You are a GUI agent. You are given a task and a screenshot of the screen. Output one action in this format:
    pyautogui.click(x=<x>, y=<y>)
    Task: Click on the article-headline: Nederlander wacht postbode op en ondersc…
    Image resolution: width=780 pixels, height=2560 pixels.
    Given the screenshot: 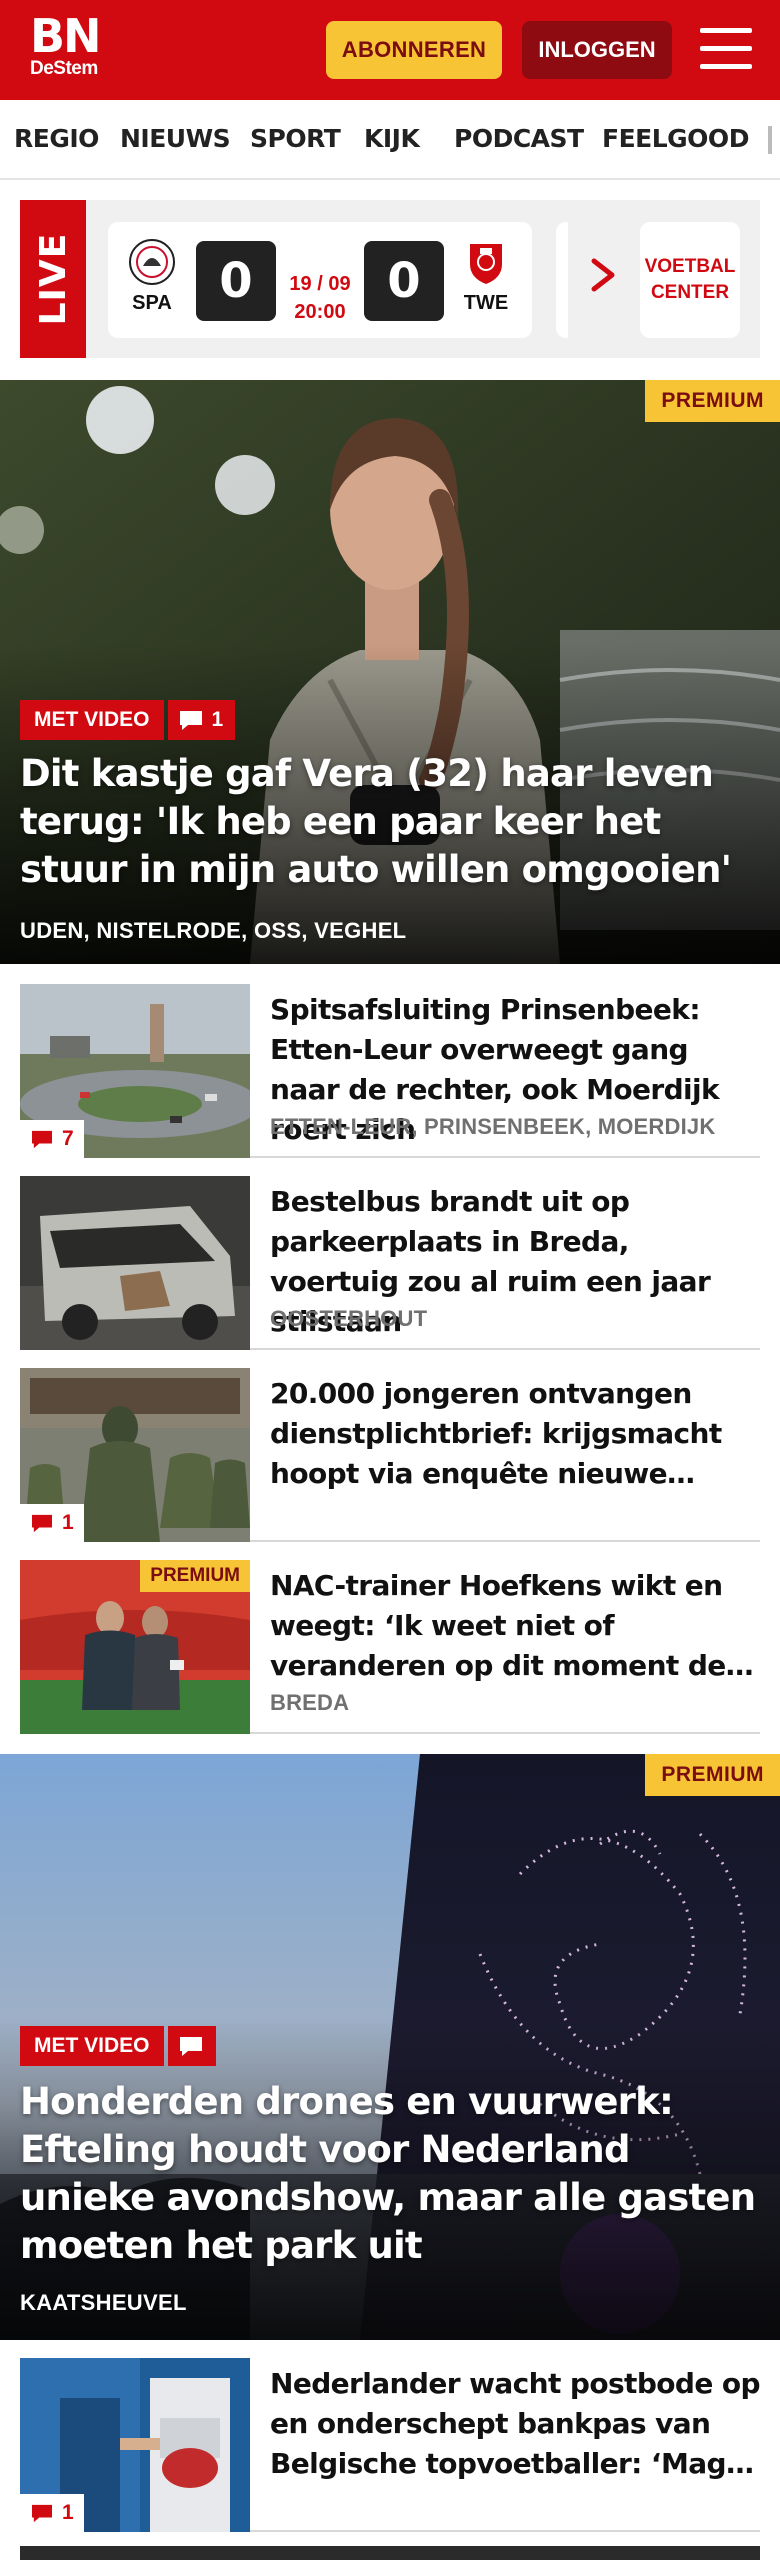 What is the action you would take?
    pyautogui.click(x=515, y=2424)
    